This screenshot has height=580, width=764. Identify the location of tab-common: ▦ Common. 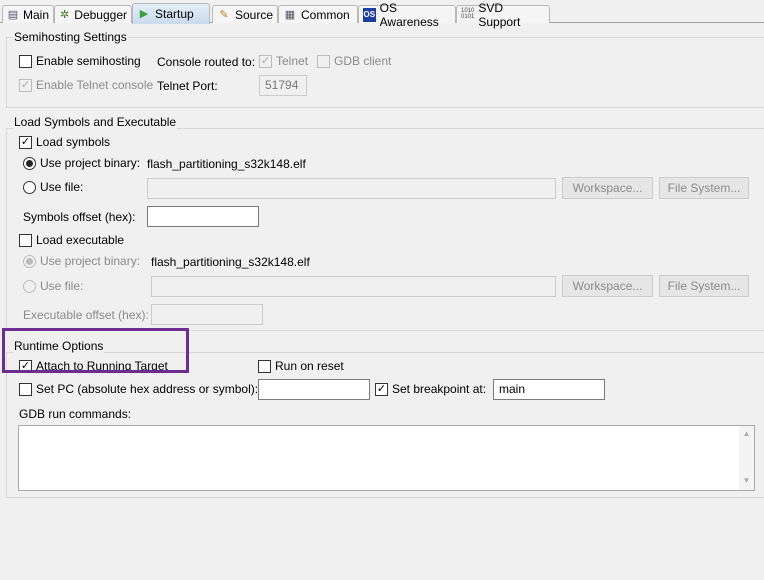
(318, 14).